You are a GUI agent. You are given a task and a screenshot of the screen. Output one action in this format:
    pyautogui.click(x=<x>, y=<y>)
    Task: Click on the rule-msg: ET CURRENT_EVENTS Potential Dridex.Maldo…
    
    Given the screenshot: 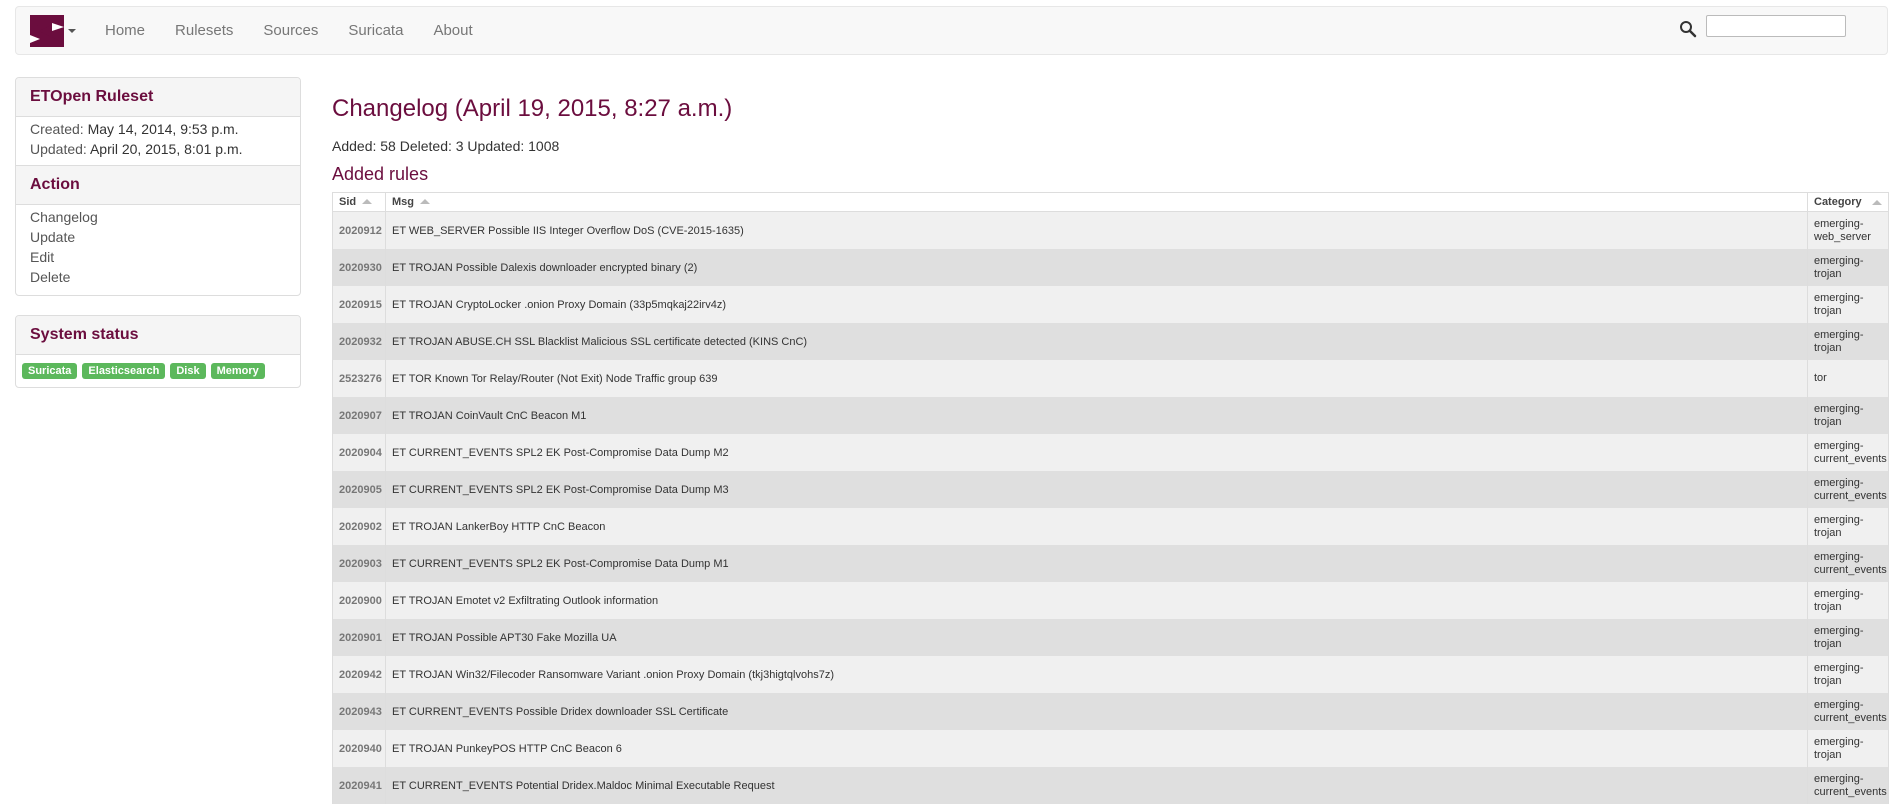 What is the action you would take?
    pyautogui.click(x=1097, y=785)
    